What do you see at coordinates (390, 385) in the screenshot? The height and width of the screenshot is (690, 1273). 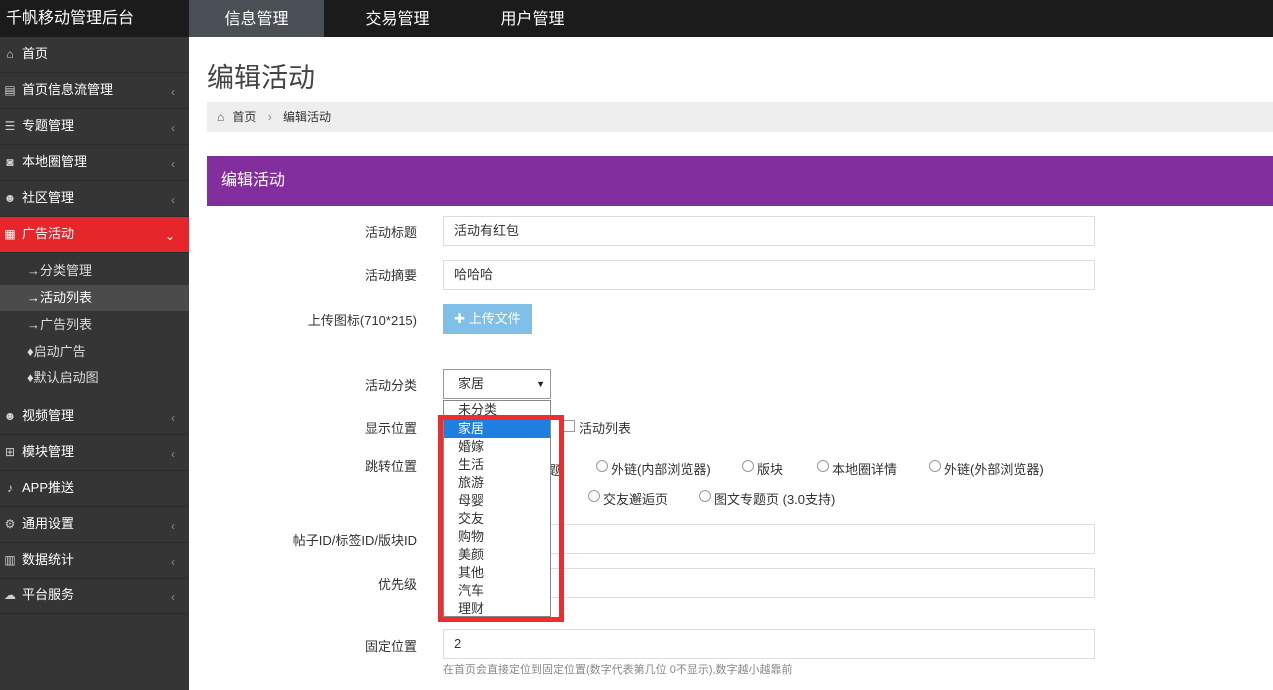 I see `category-label: 活动分类` at bounding box center [390, 385].